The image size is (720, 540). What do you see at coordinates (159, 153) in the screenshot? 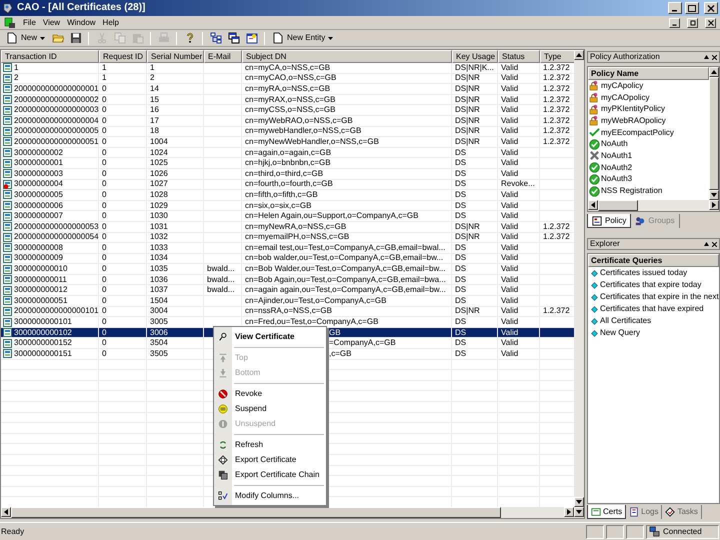
I see `table-cell: 1024` at bounding box center [159, 153].